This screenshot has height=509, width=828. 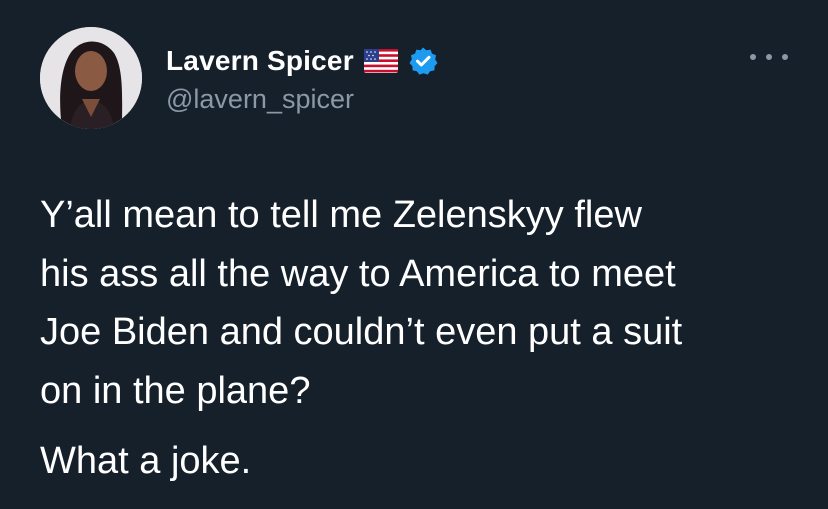 I want to click on name-row: Lavern Spicer, so click(x=302, y=61).